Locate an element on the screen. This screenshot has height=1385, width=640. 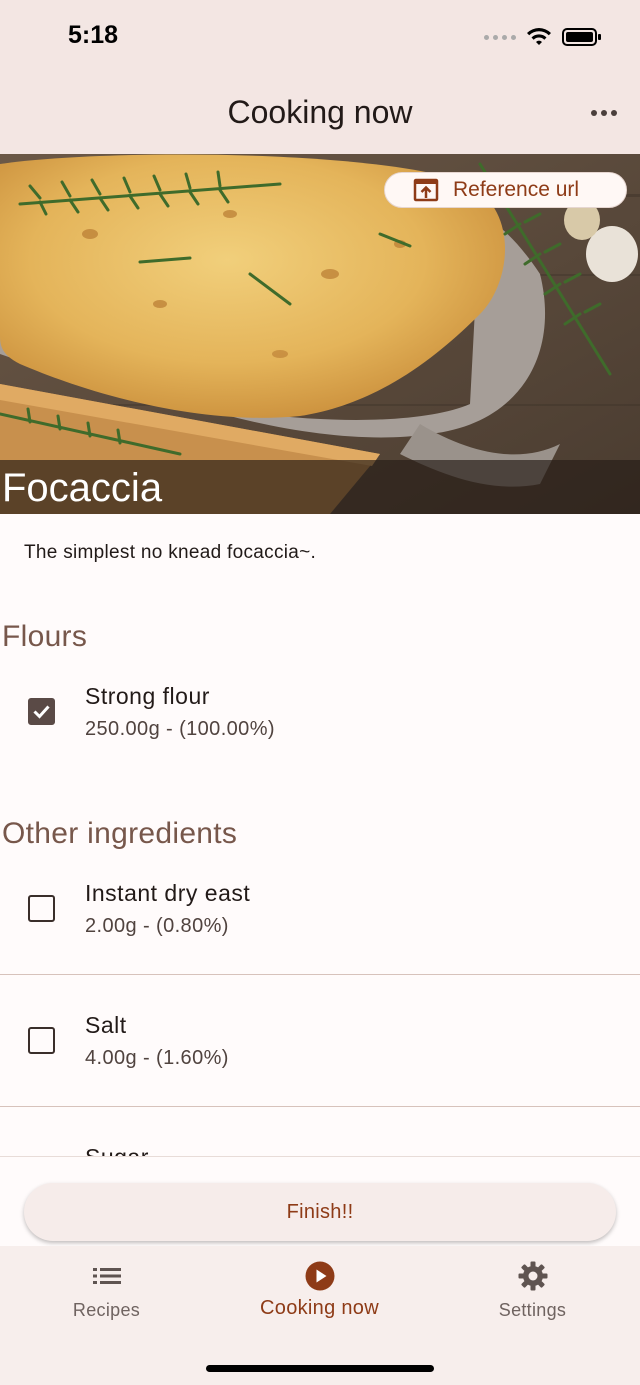
ingredient-name: Sugar is located at coordinates (117, 1150).